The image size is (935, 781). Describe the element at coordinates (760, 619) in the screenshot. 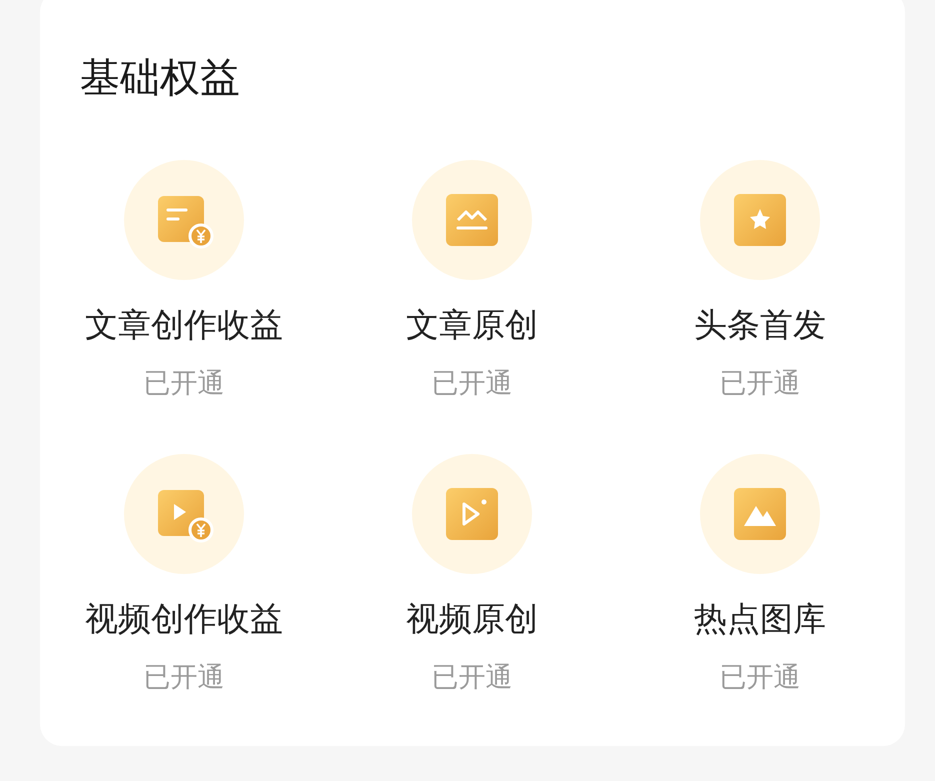

I see `benefit-label: 热点图库` at that location.